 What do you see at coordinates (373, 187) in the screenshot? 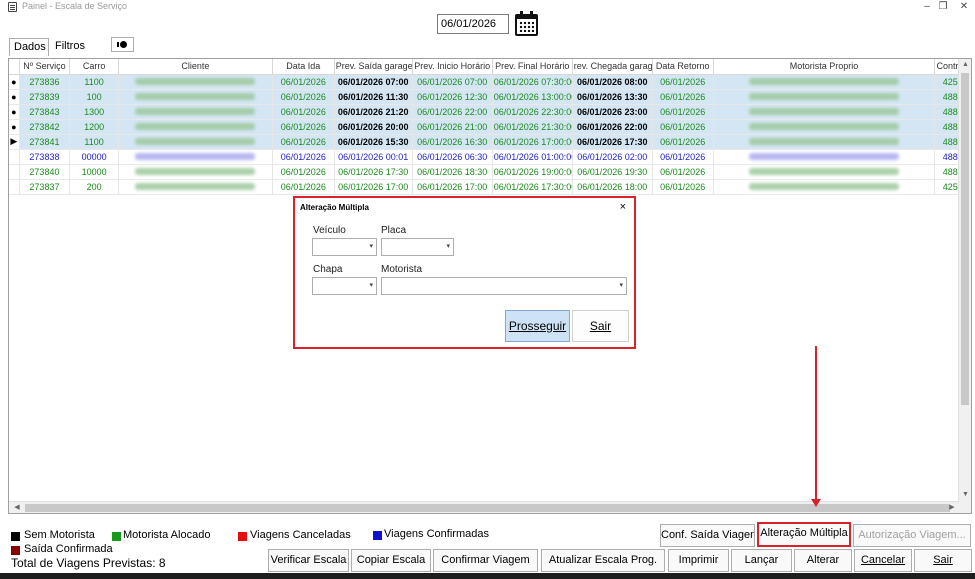
I see `cell-saida: 06/01/2026 17:00` at bounding box center [373, 187].